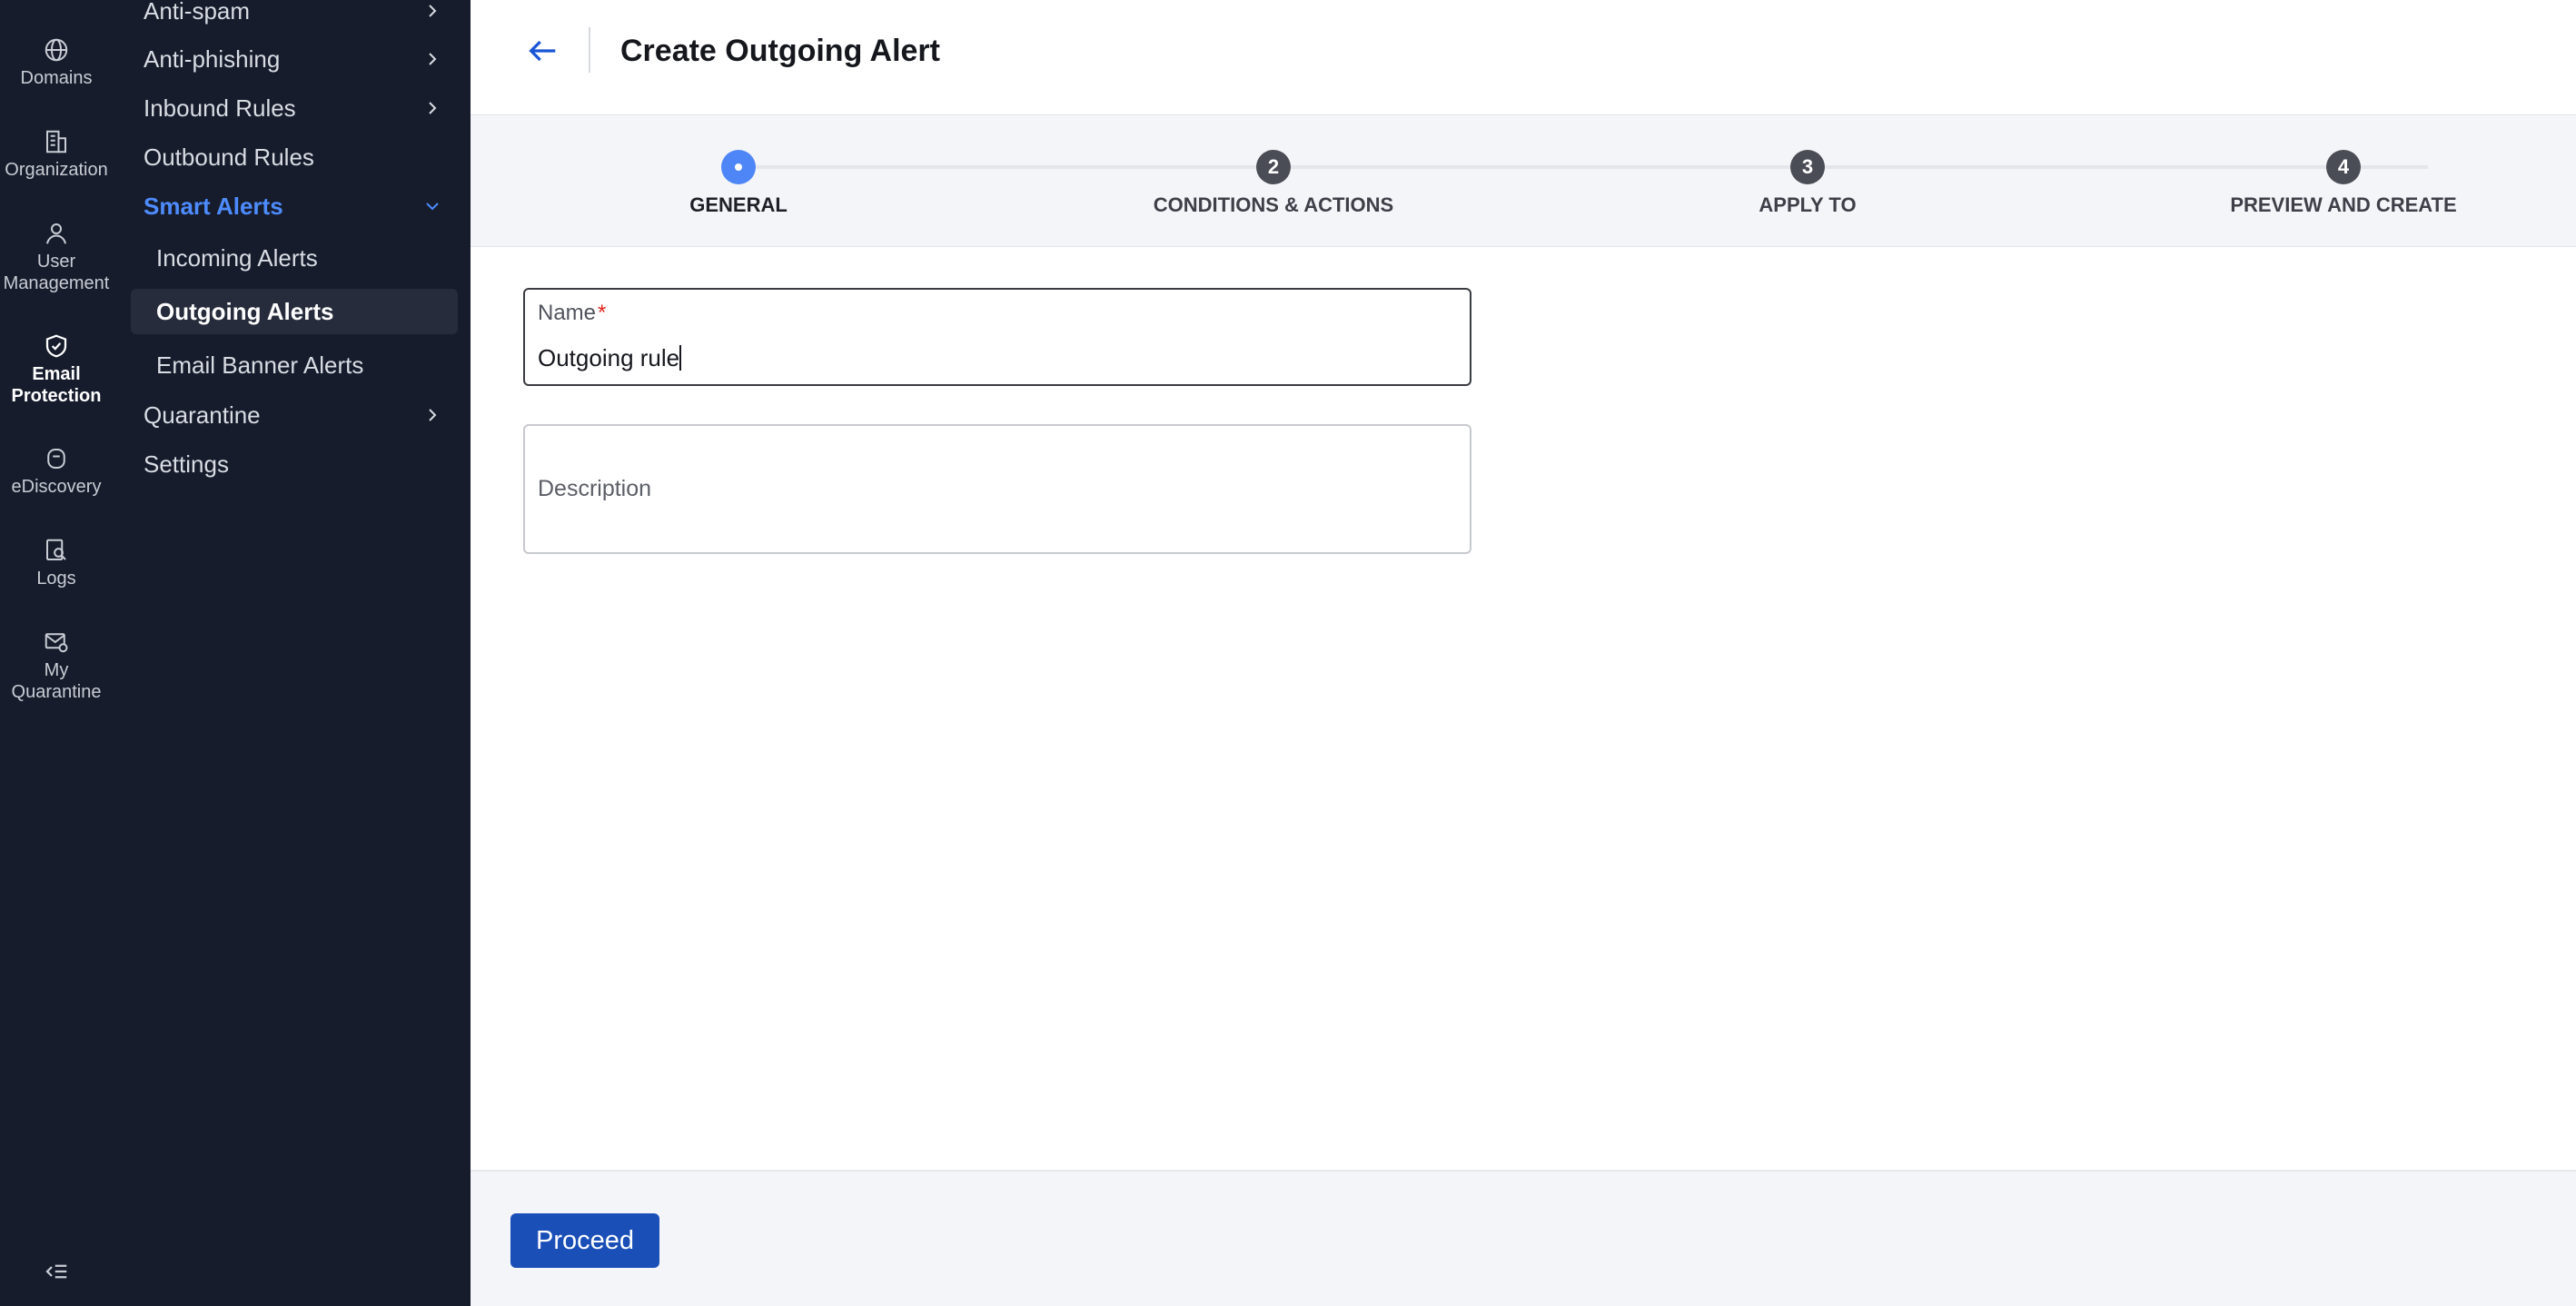 The image size is (2576, 1306). Describe the element at coordinates (303, 206) in the screenshot. I see `nav-item-smart-alerts: Smart Alerts` at that location.